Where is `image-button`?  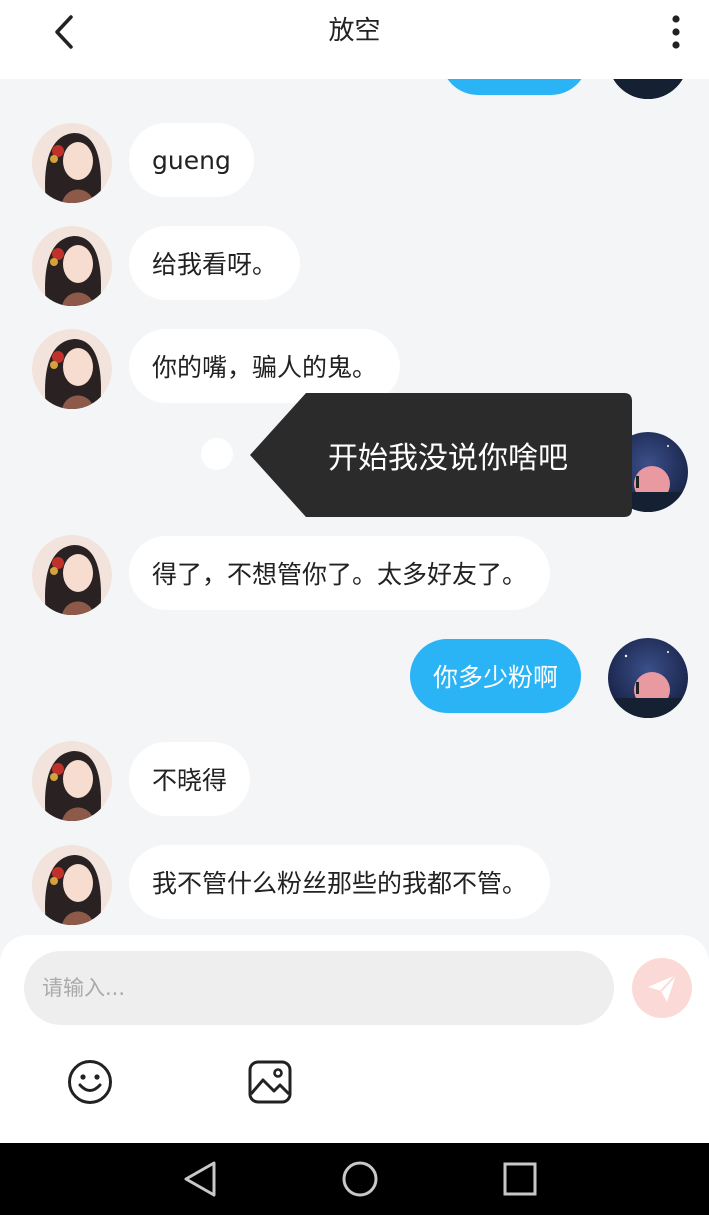
image-button is located at coordinates (270, 1082).